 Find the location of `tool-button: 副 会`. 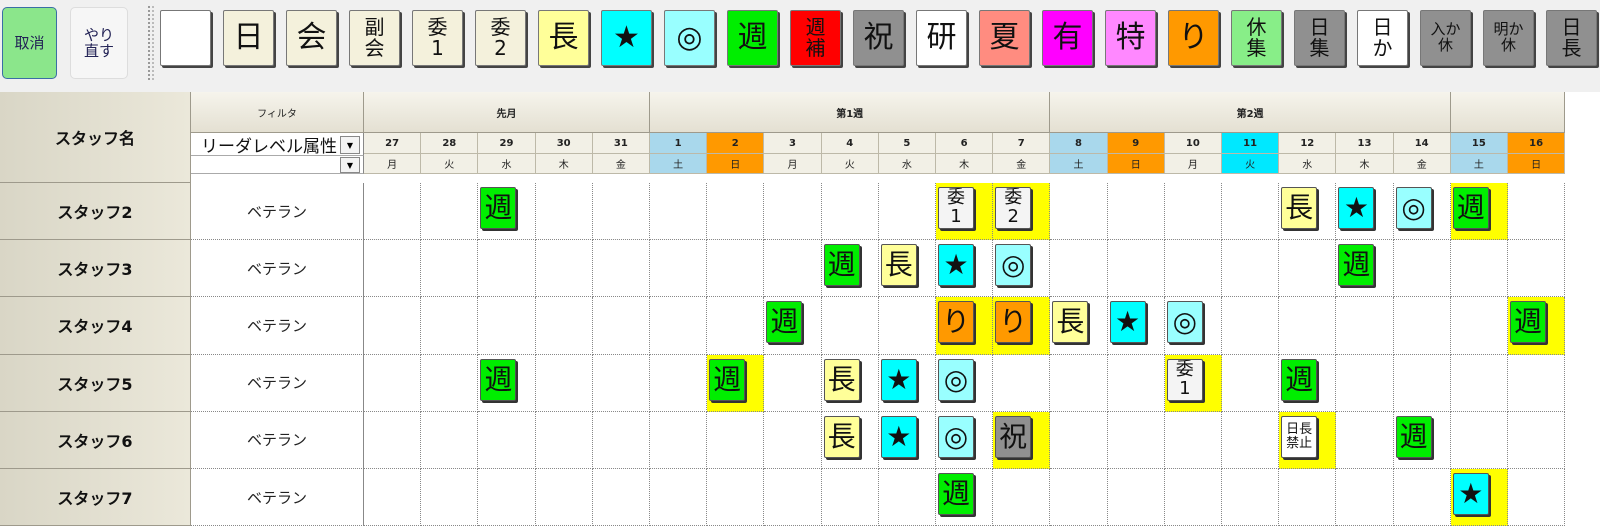

tool-button: 副 会 is located at coordinates (374, 38).